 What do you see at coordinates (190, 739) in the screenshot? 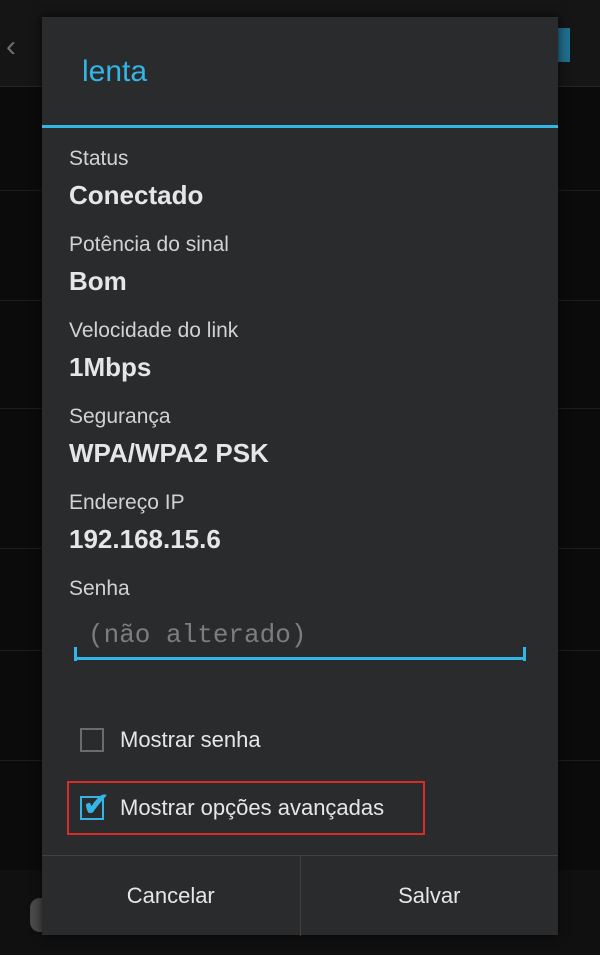
I see `show-password-label: Mostrar senha` at bounding box center [190, 739].